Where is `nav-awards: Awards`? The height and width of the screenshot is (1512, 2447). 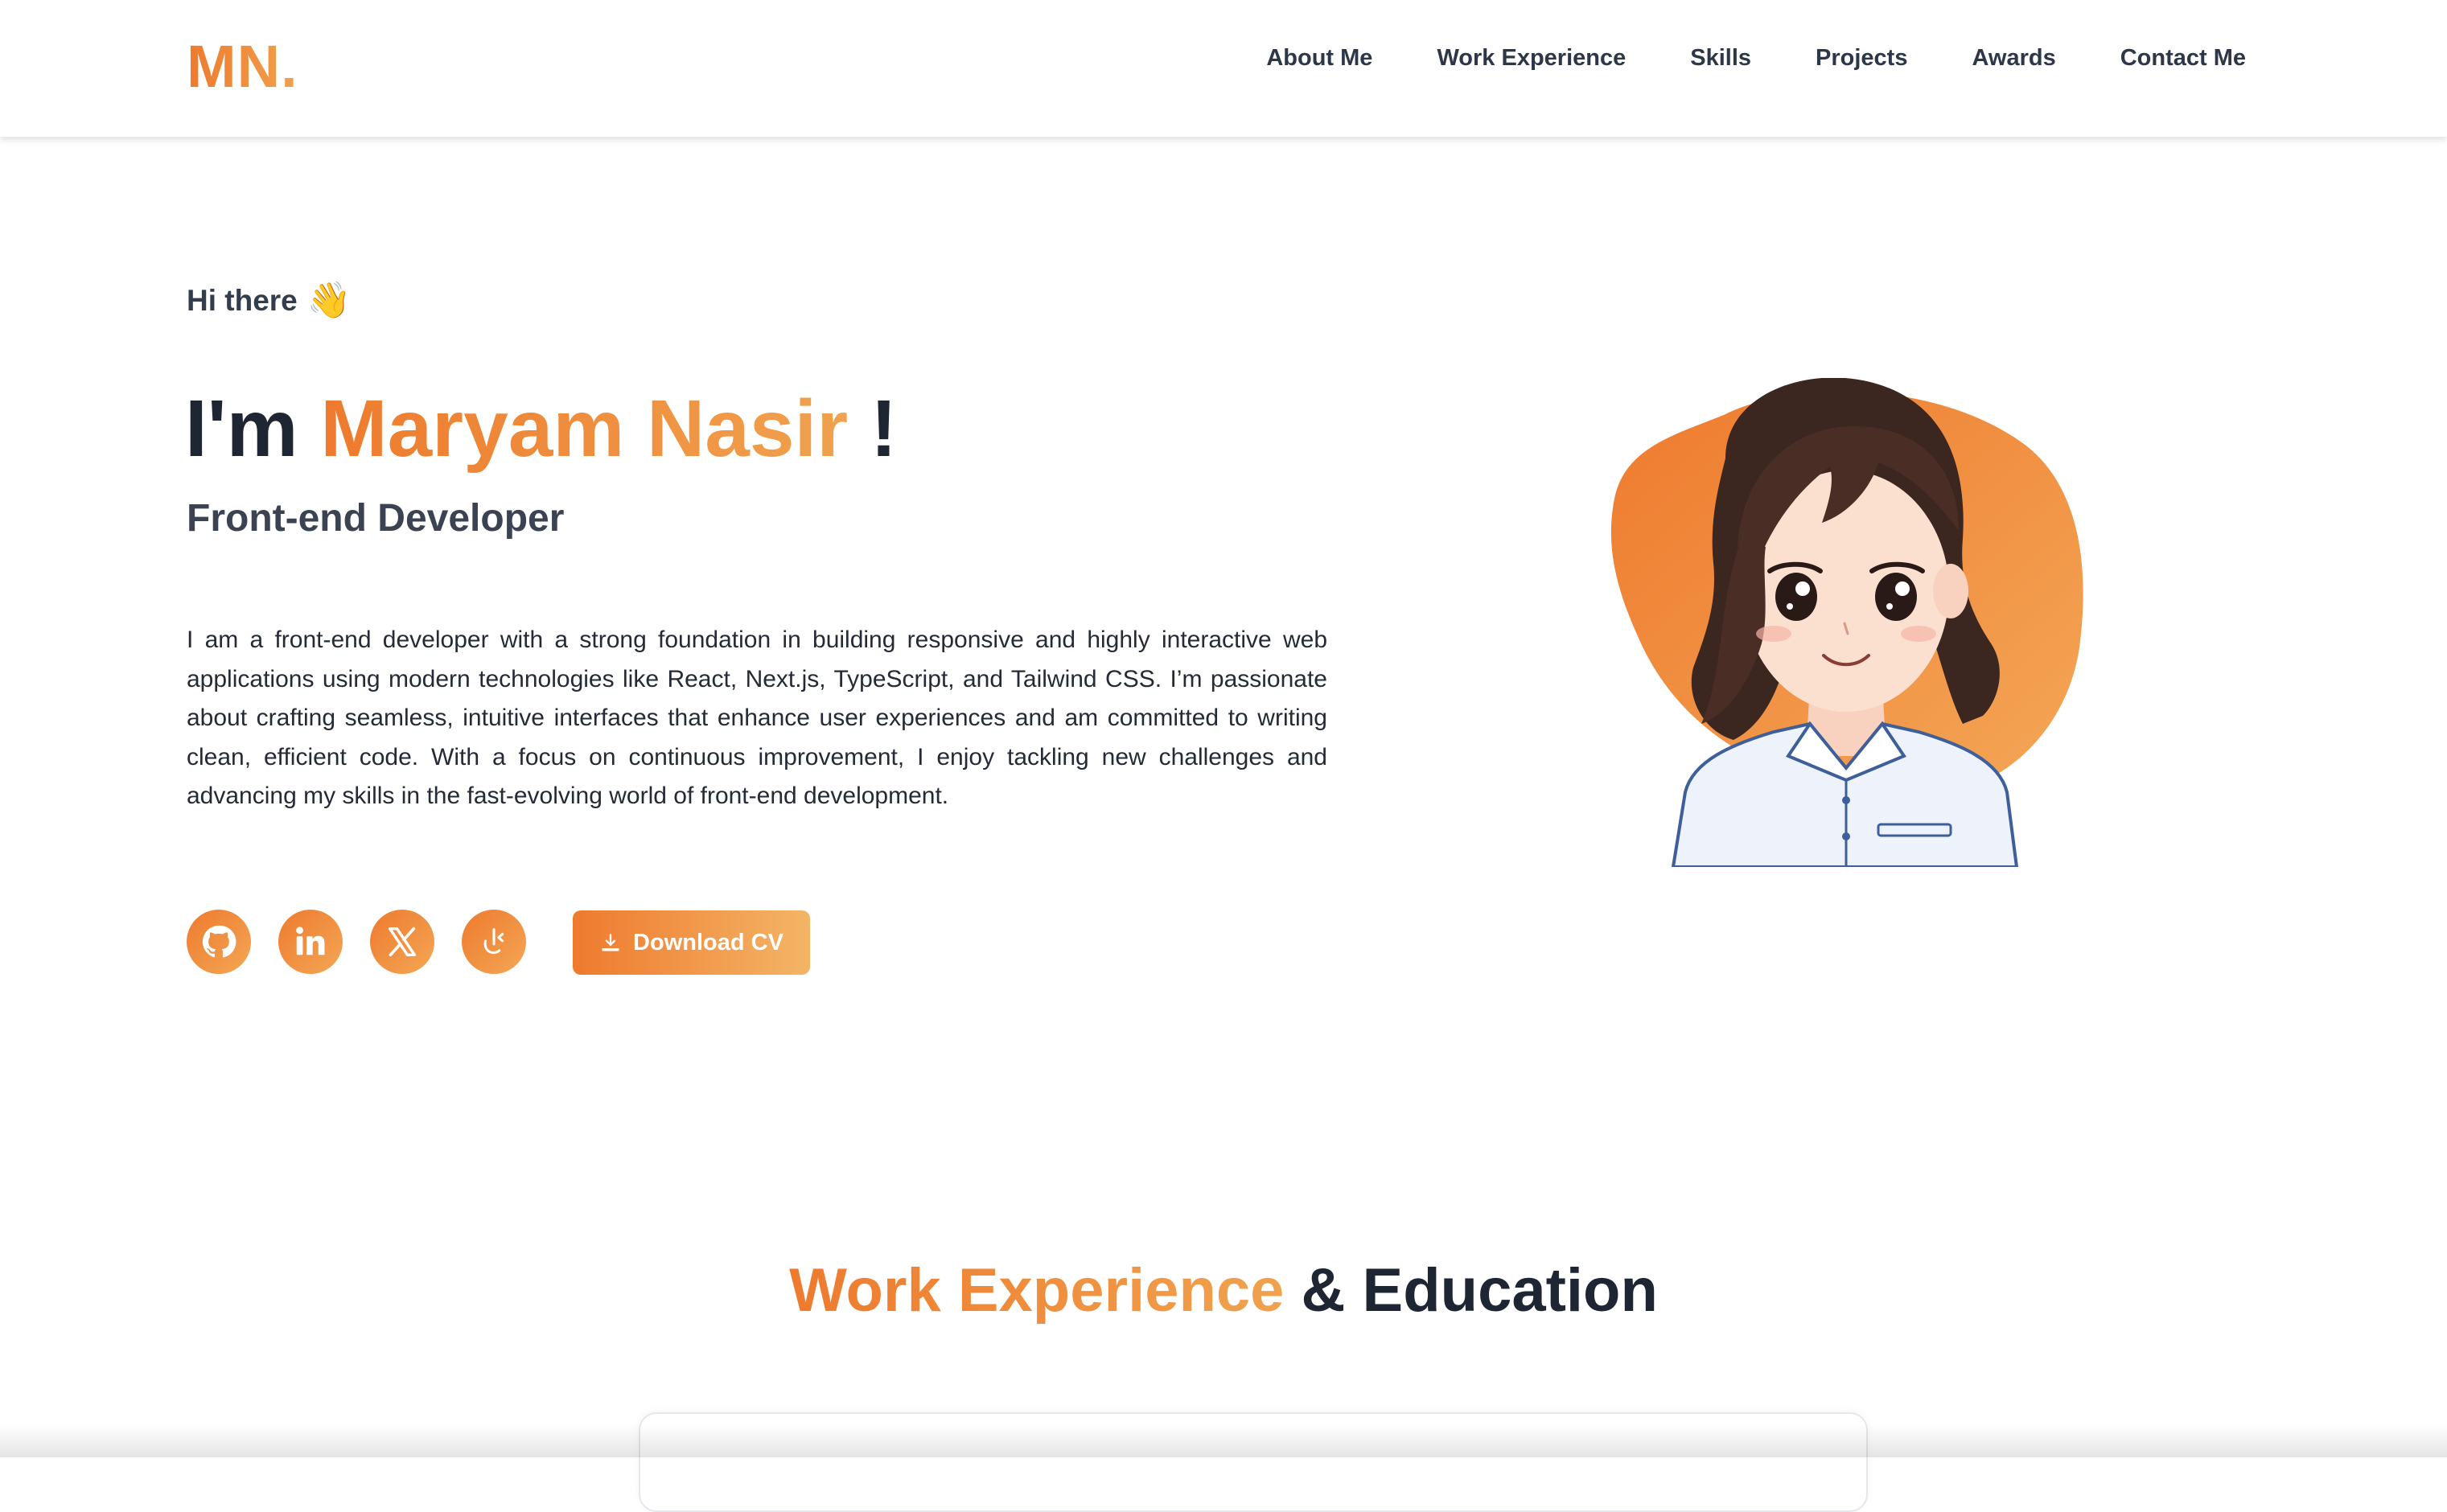 nav-awards: Awards is located at coordinates (2013, 58).